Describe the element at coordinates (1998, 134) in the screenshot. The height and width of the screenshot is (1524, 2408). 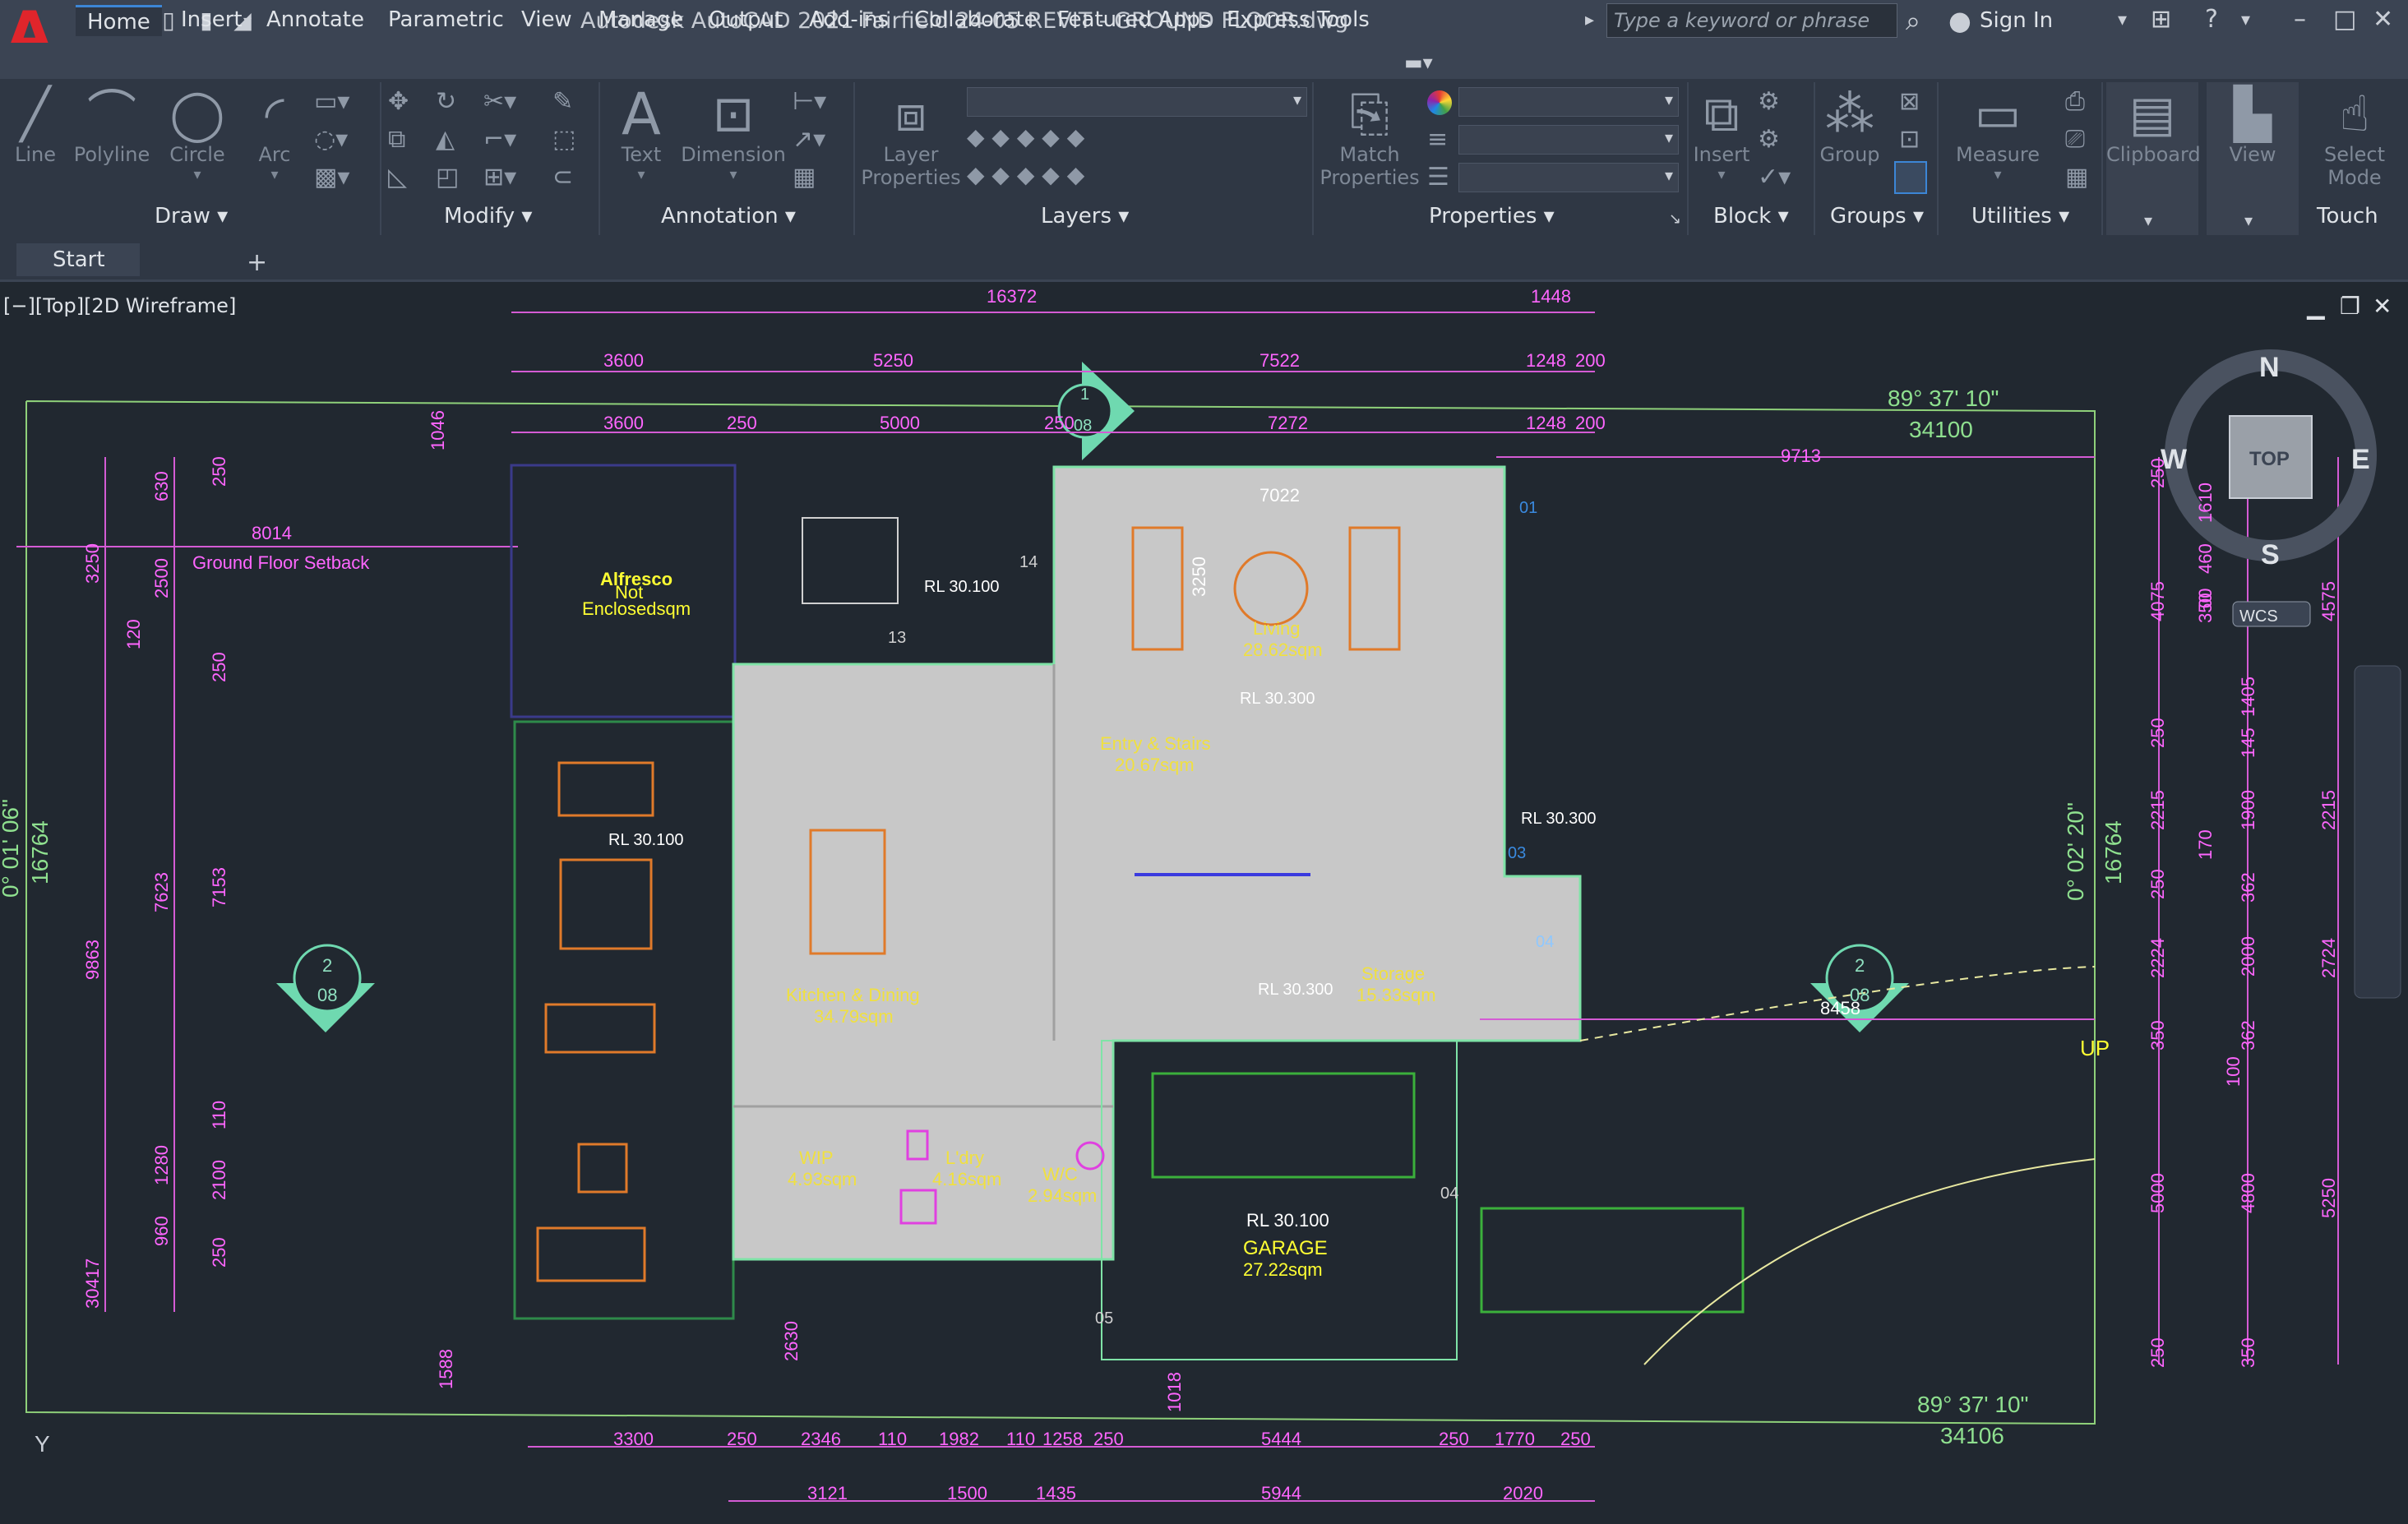
I see `measure-button: ▭ Measure ▾` at that location.